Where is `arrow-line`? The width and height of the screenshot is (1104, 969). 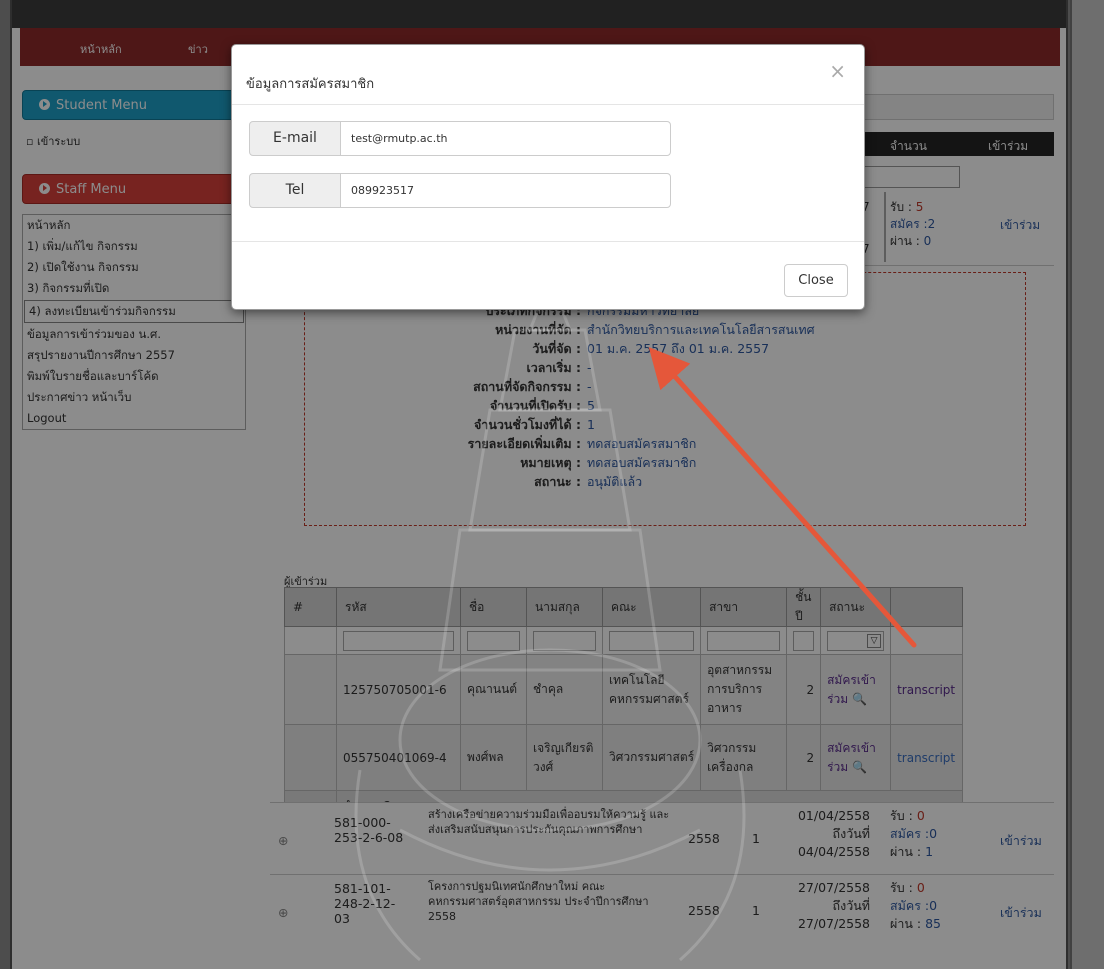
arrow-line is located at coordinates (782, 497).